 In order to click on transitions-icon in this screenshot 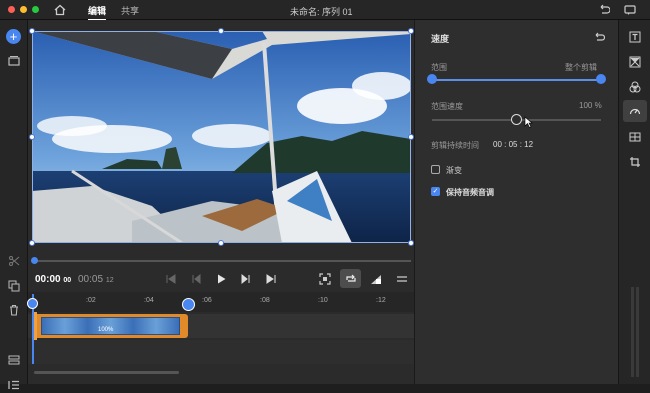, I will do `click(635, 62)`.